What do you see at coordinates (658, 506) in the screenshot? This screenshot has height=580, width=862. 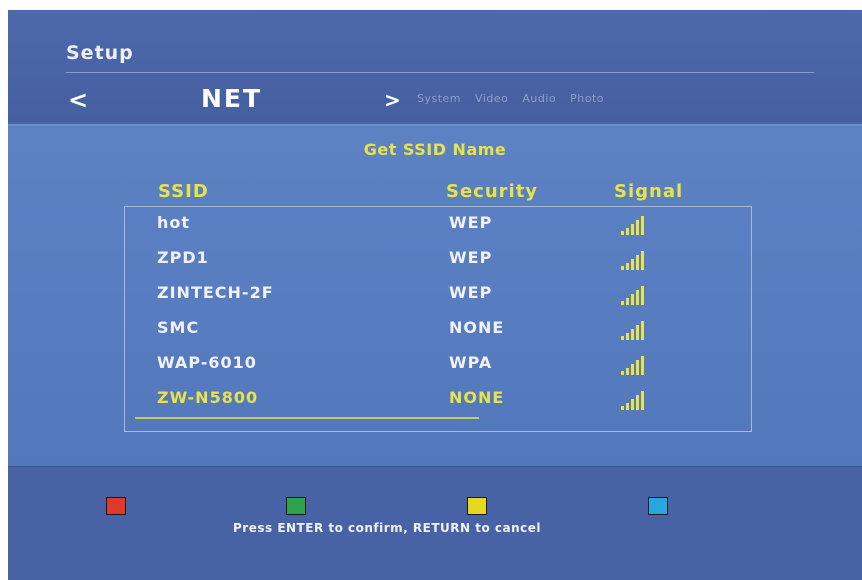 I see `blue-button` at bounding box center [658, 506].